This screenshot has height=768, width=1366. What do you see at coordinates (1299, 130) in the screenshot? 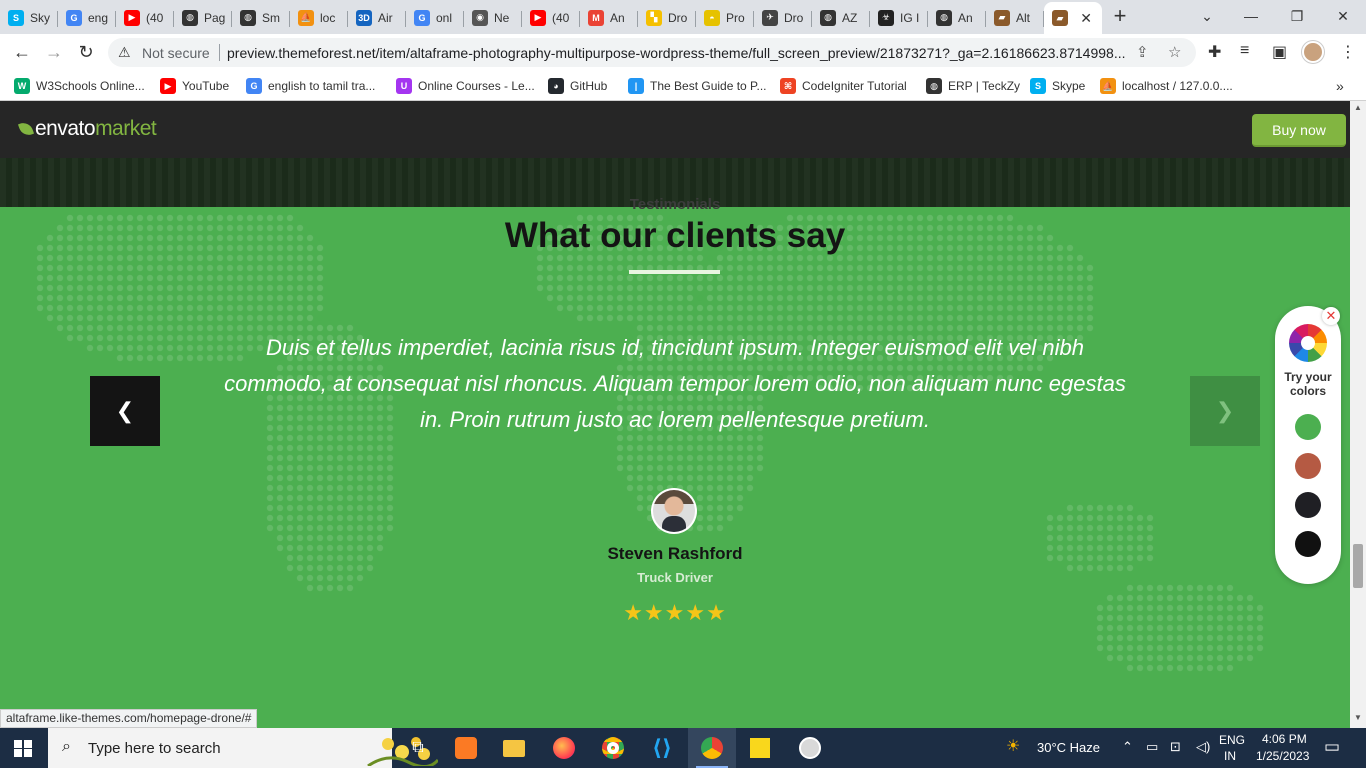
I see `buy-now-button: Buy now` at bounding box center [1299, 130].